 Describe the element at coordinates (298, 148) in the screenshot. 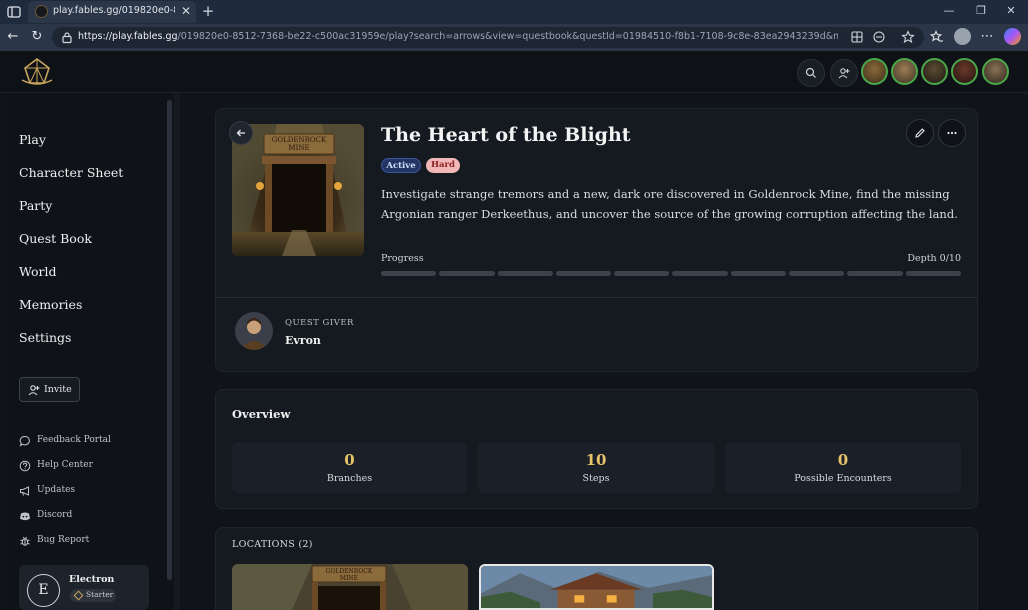

I see `svg-text: MINE` at that location.